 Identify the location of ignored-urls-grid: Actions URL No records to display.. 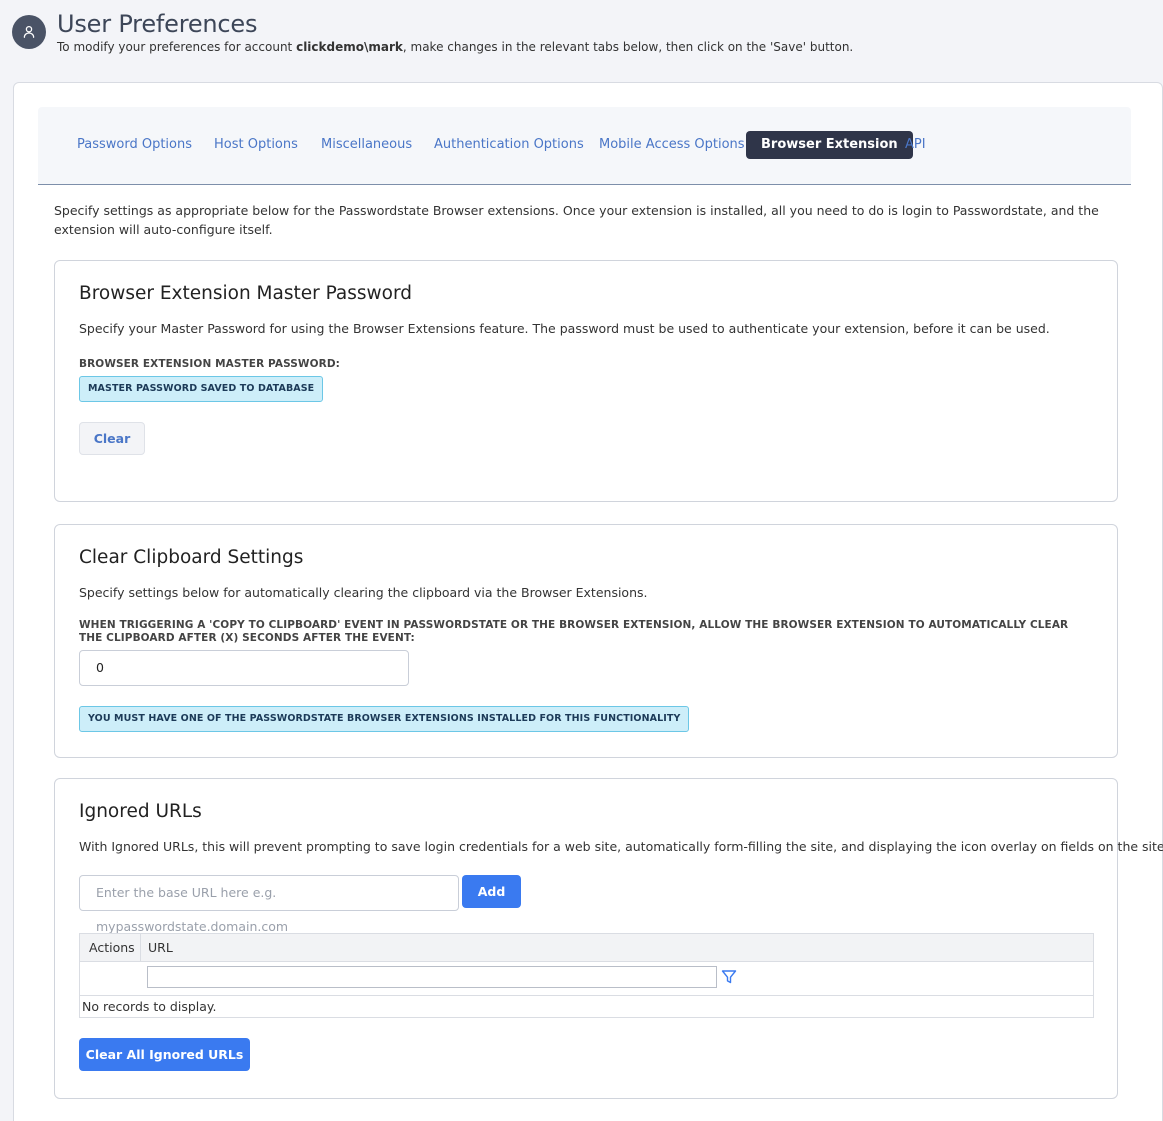
(586, 975).